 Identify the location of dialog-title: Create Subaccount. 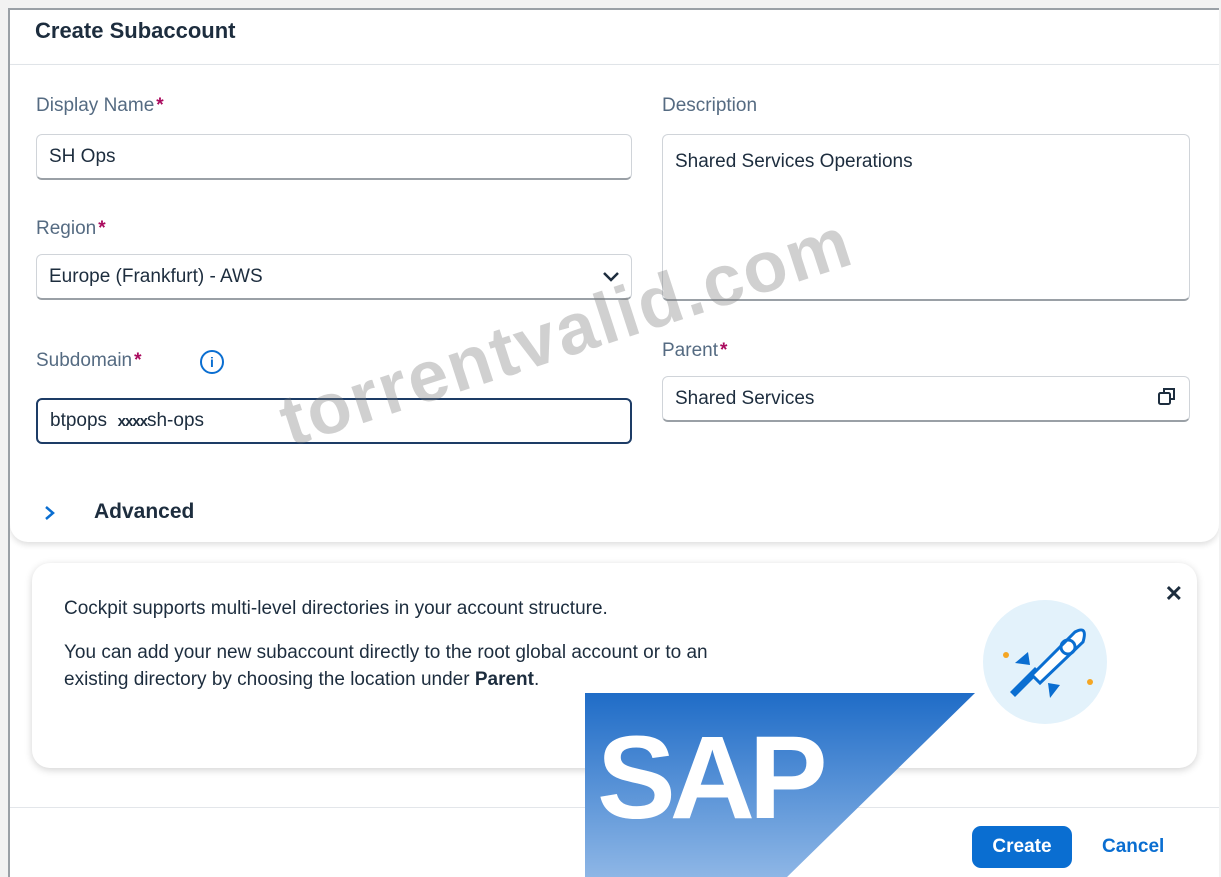
(135, 30).